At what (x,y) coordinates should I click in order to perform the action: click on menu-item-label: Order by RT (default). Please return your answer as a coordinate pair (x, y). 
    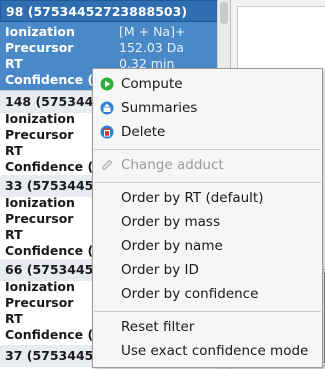
    Looking at the image, I should click on (192, 198).